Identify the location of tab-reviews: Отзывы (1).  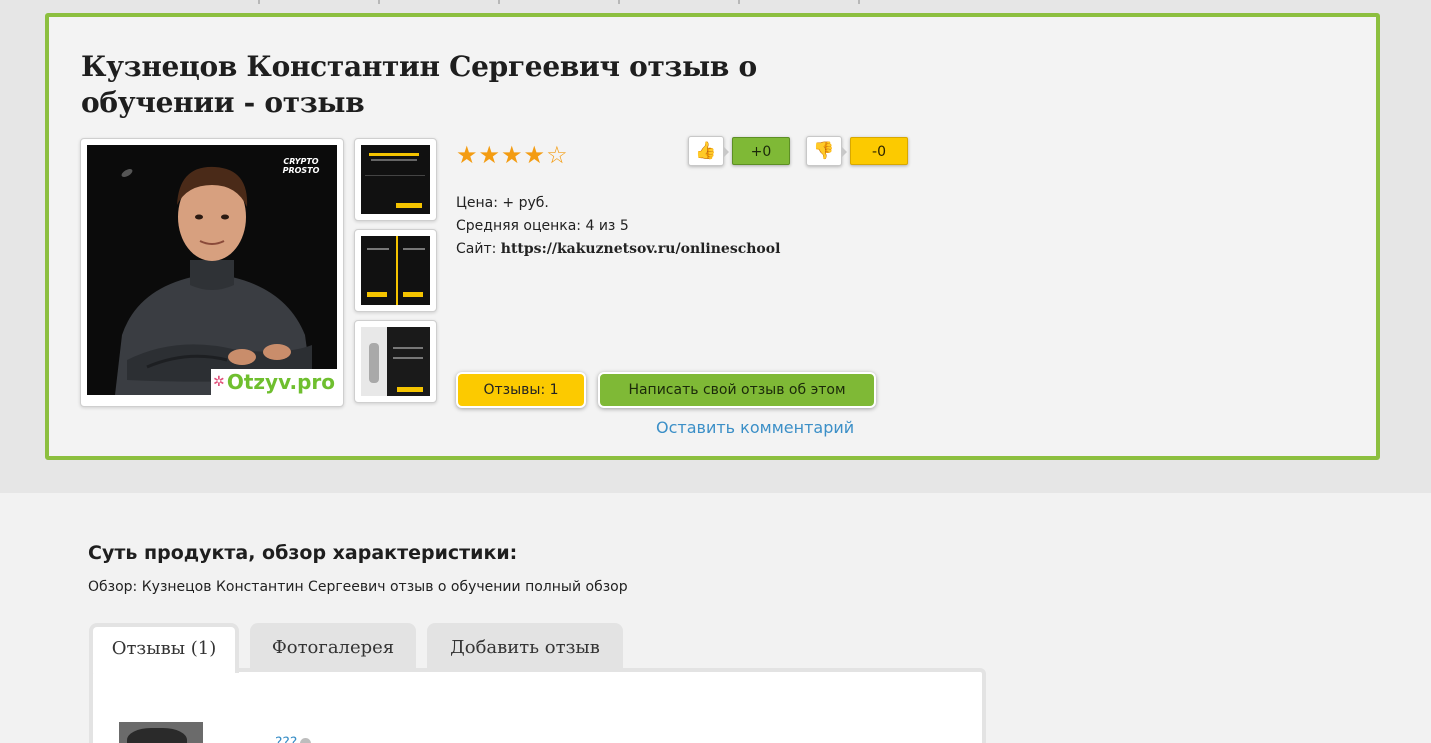
(164, 648).